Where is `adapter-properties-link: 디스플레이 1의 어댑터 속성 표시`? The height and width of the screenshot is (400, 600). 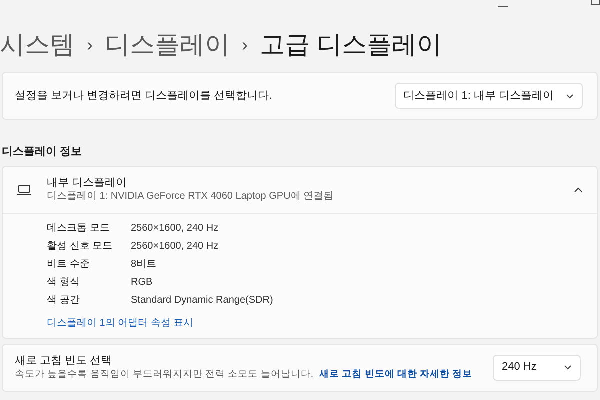
adapter-properties-link: 디스플레이 1의 어댑터 속성 표시 is located at coordinates (120, 323).